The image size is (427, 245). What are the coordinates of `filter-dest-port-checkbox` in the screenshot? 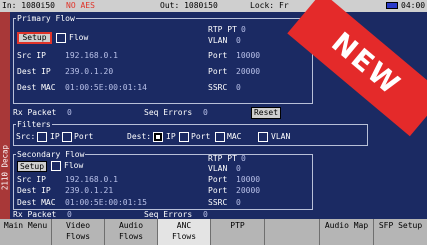 It's located at (184, 137).